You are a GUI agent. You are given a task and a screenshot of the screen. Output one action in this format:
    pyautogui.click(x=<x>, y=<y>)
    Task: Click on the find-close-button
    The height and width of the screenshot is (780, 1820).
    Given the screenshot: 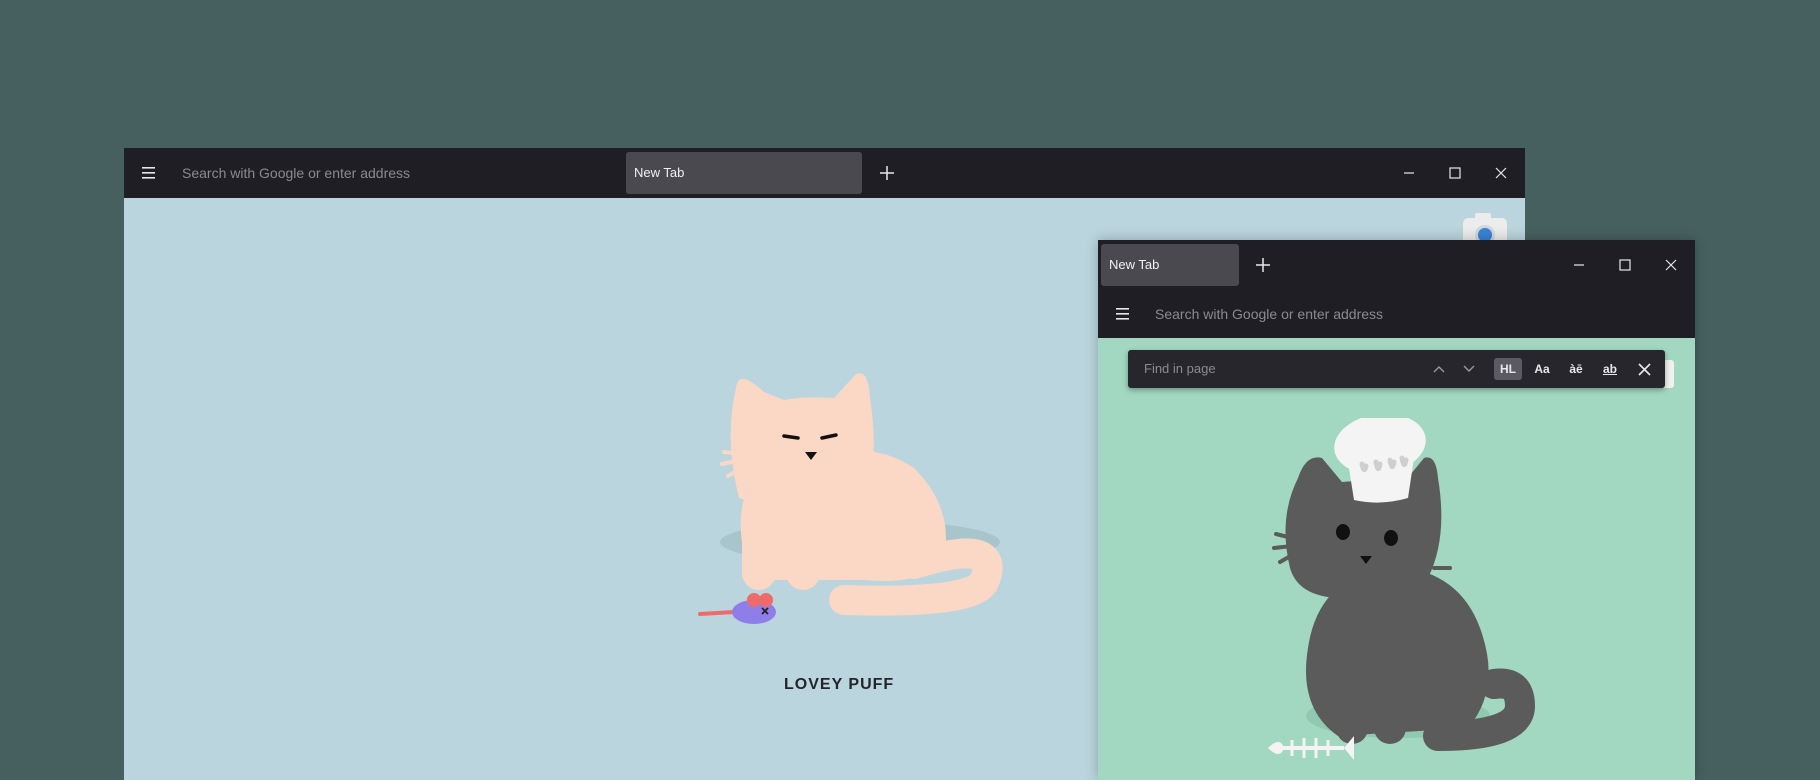 What is the action you would take?
    pyautogui.click(x=1644, y=369)
    